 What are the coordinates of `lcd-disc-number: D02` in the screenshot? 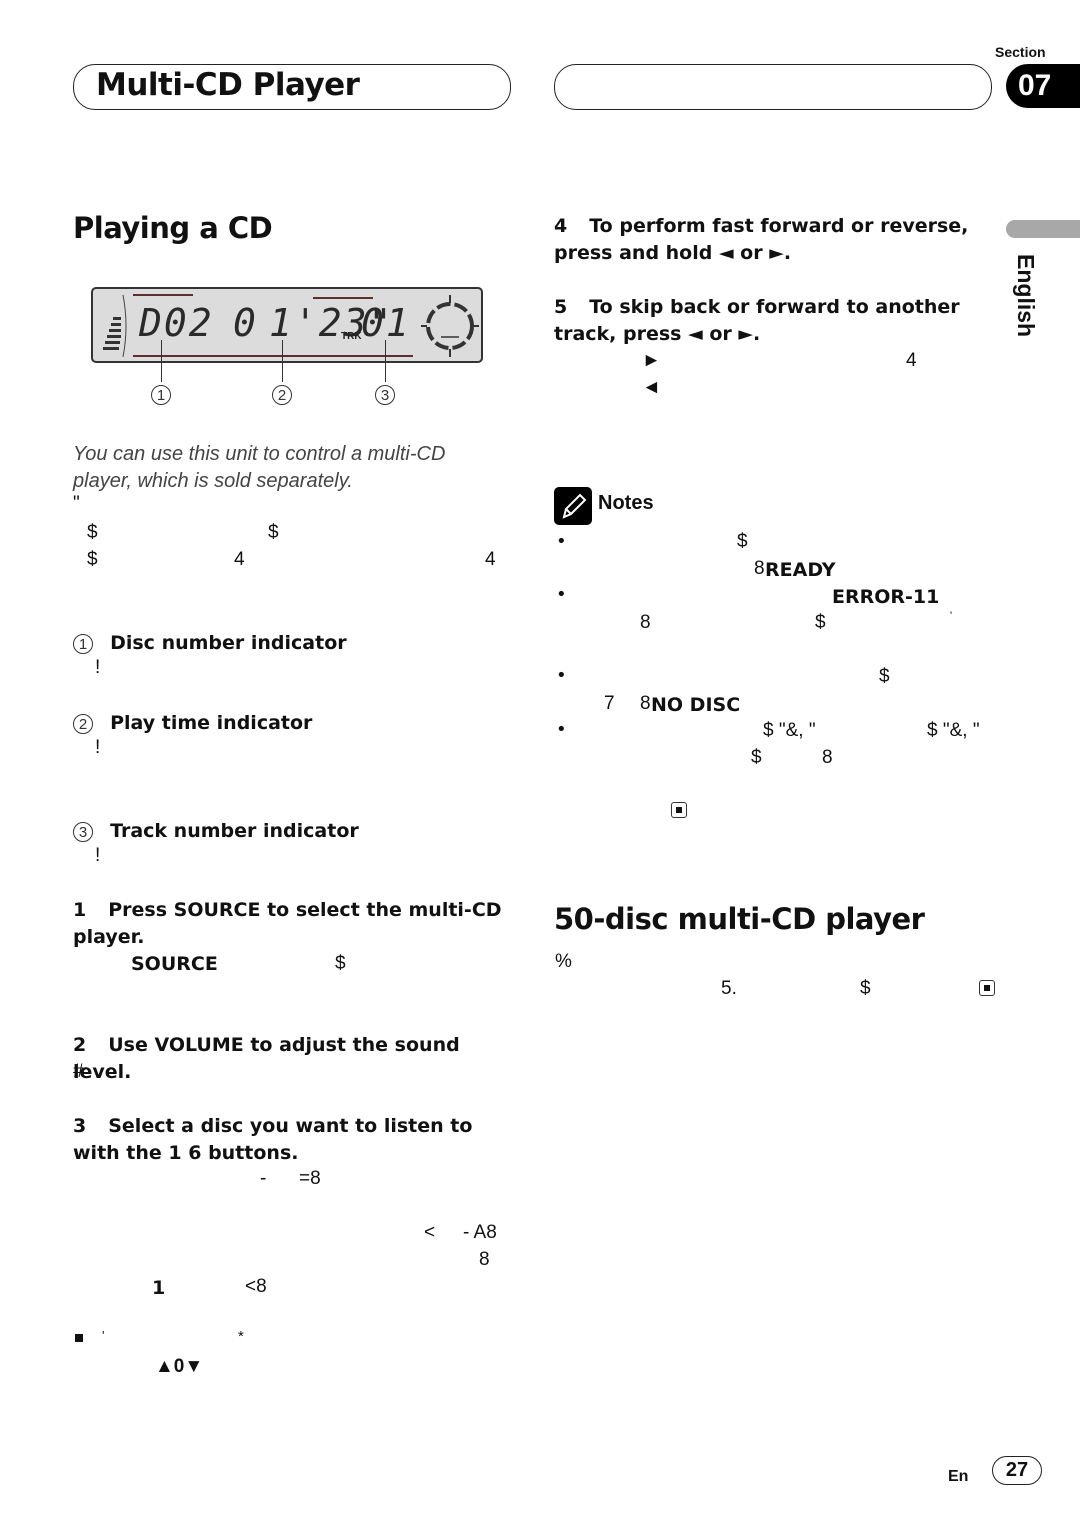 It's located at (176, 323).